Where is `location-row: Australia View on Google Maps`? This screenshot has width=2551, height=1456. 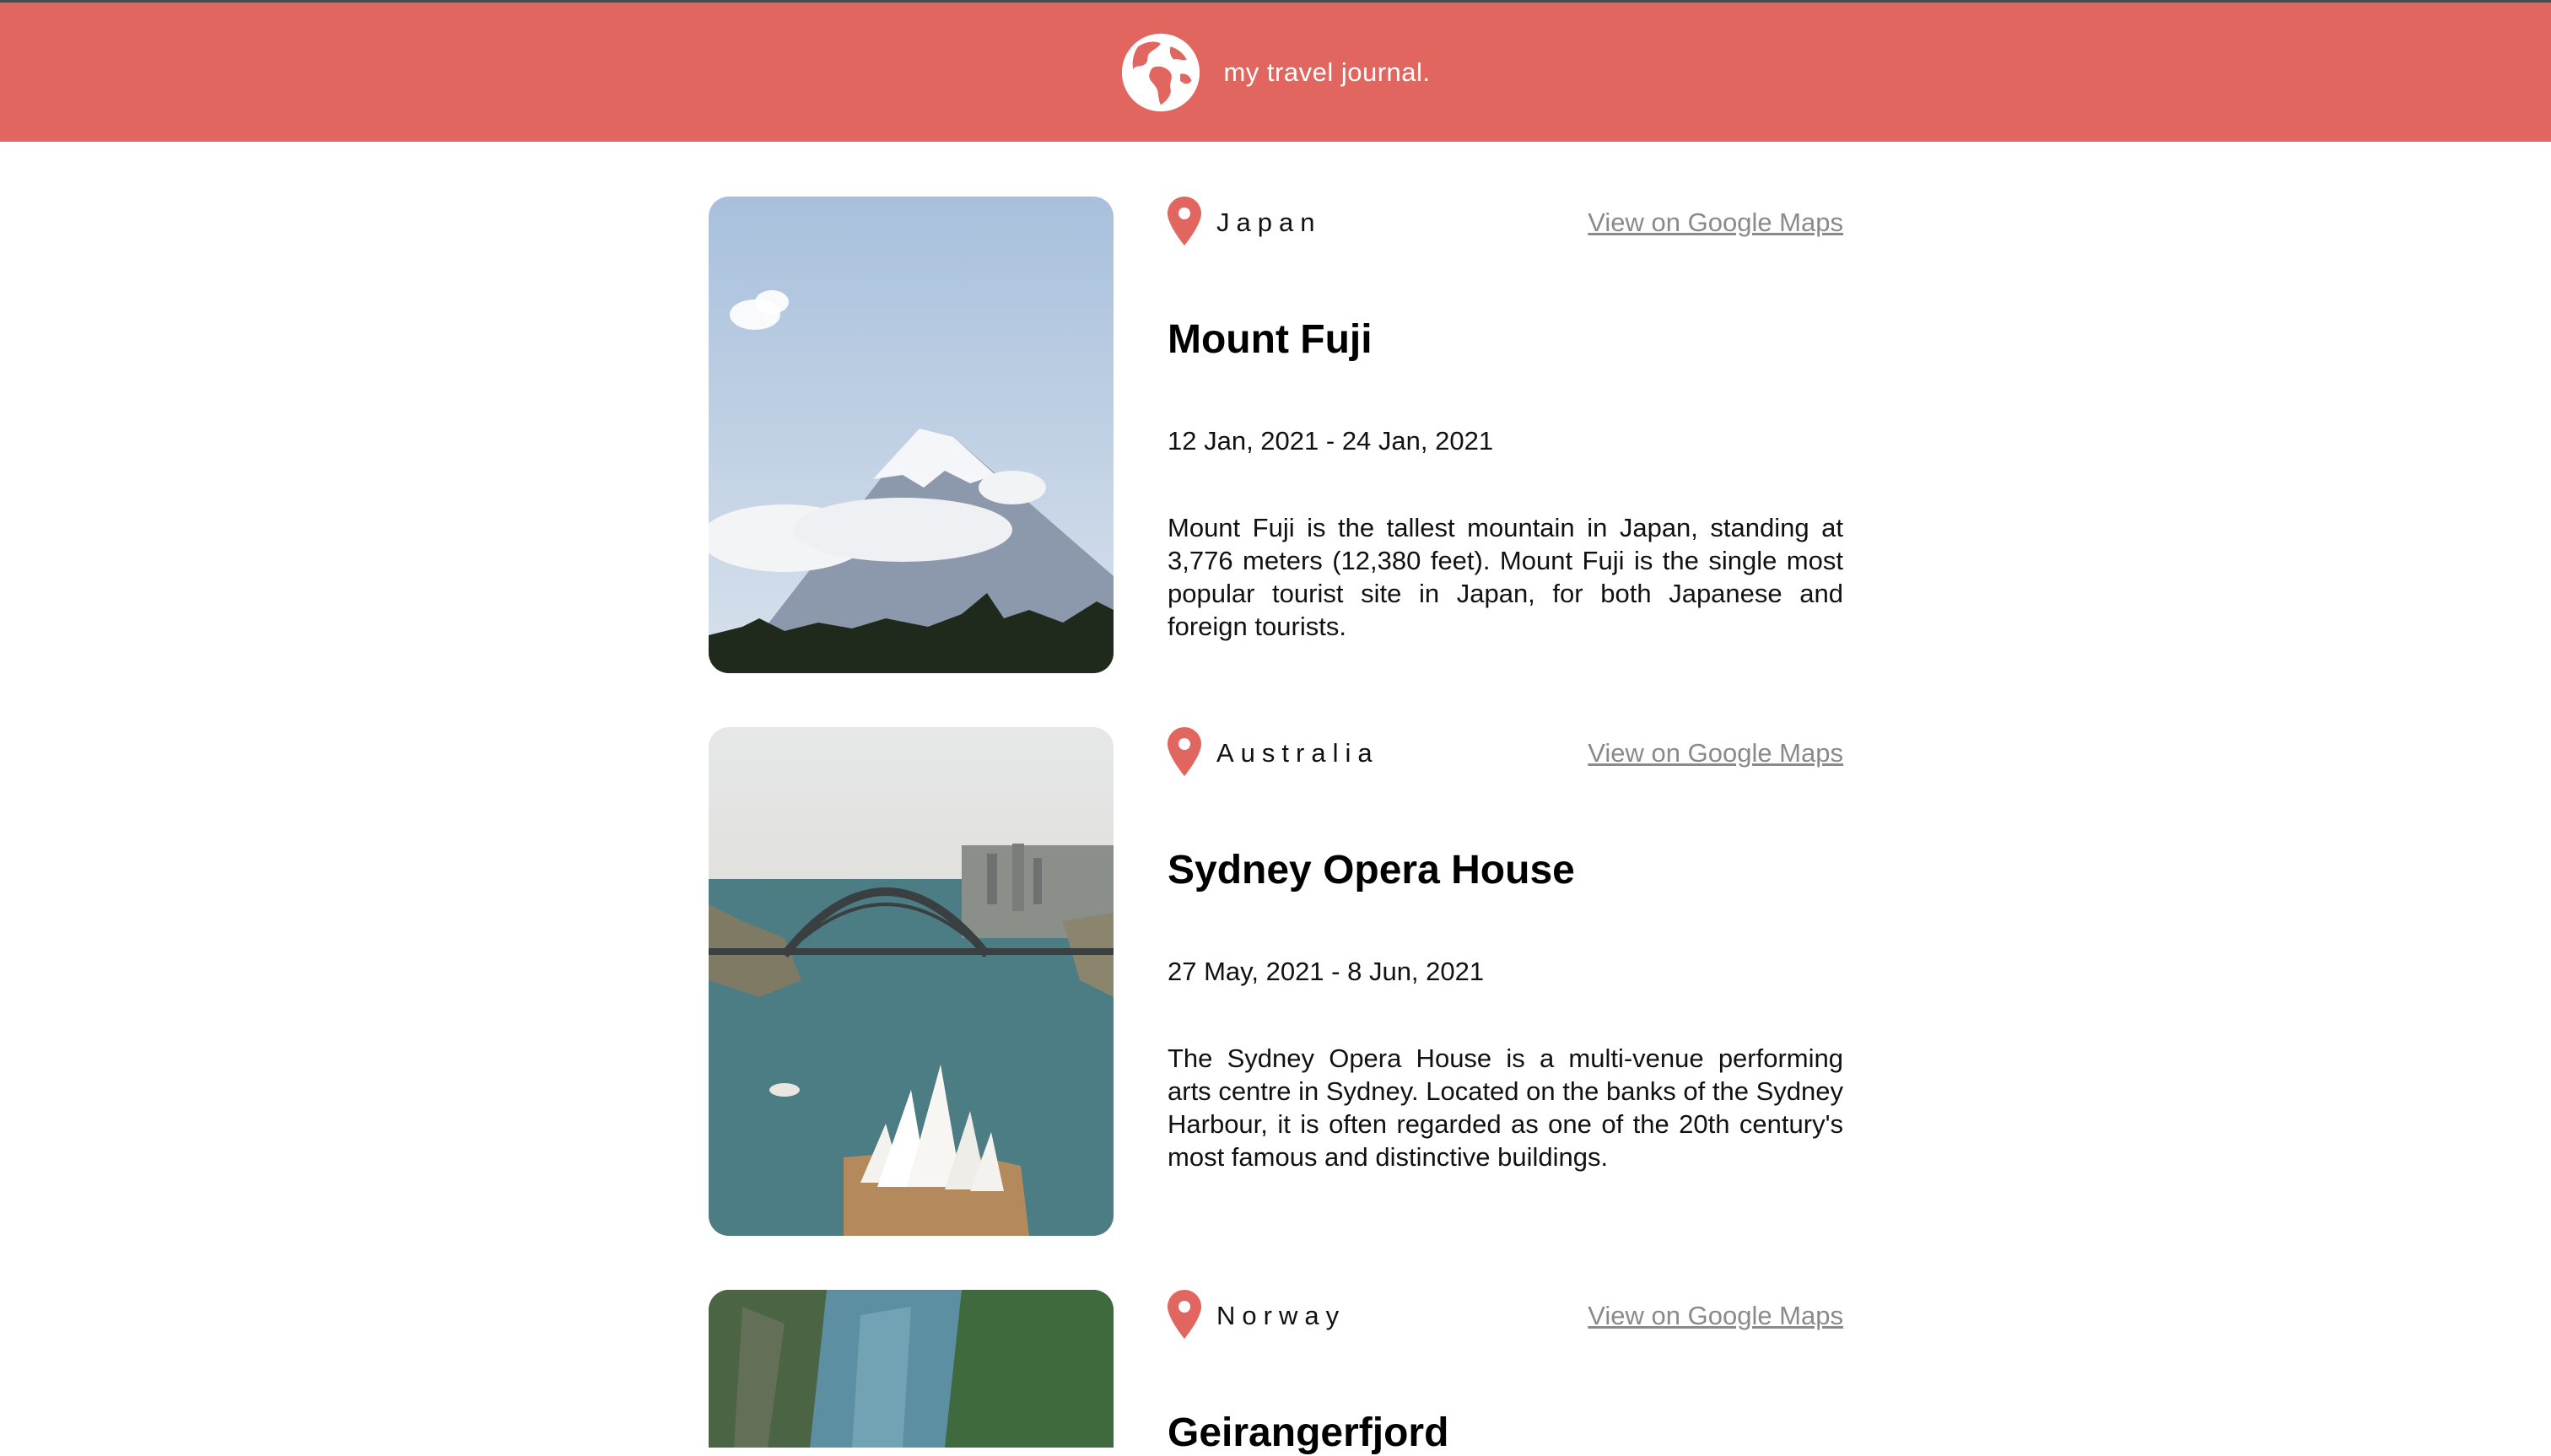
location-row: Australia View on Google Maps is located at coordinates (1505, 753).